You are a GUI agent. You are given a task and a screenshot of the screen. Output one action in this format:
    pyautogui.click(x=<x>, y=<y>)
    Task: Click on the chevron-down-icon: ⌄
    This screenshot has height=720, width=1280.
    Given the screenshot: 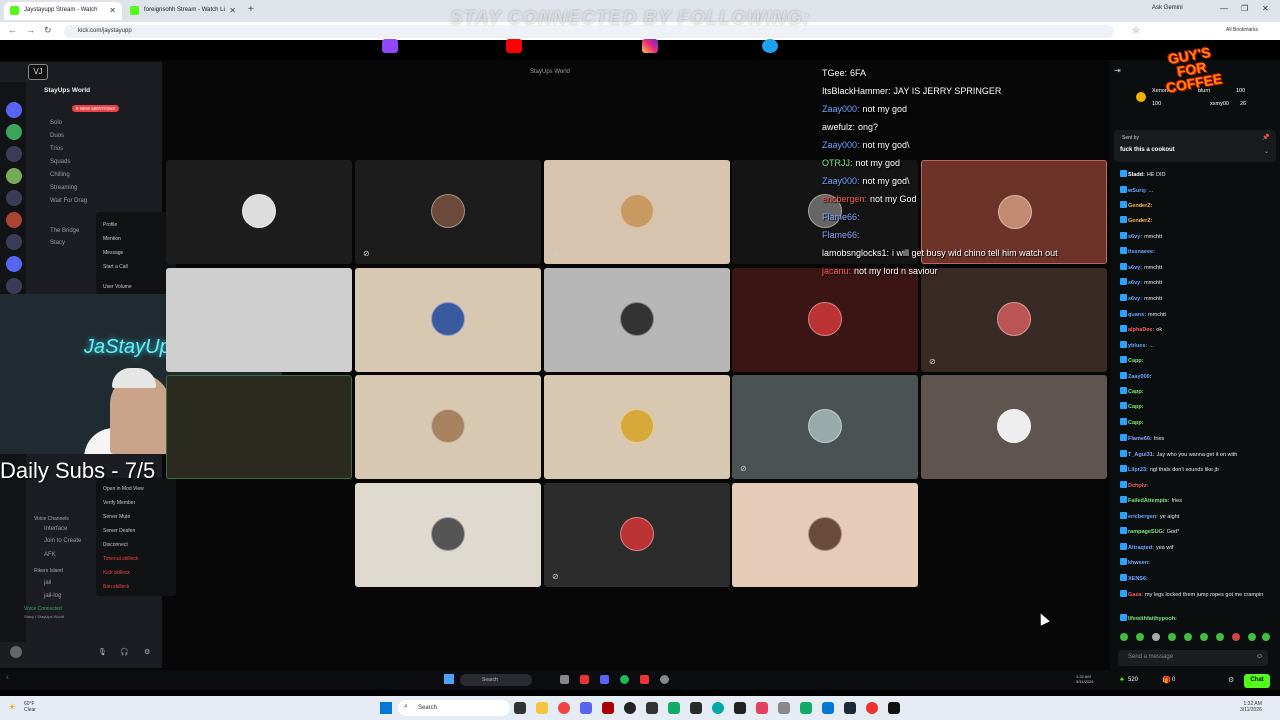 What is the action you would take?
    pyautogui.click(x=1266, y=151)
    